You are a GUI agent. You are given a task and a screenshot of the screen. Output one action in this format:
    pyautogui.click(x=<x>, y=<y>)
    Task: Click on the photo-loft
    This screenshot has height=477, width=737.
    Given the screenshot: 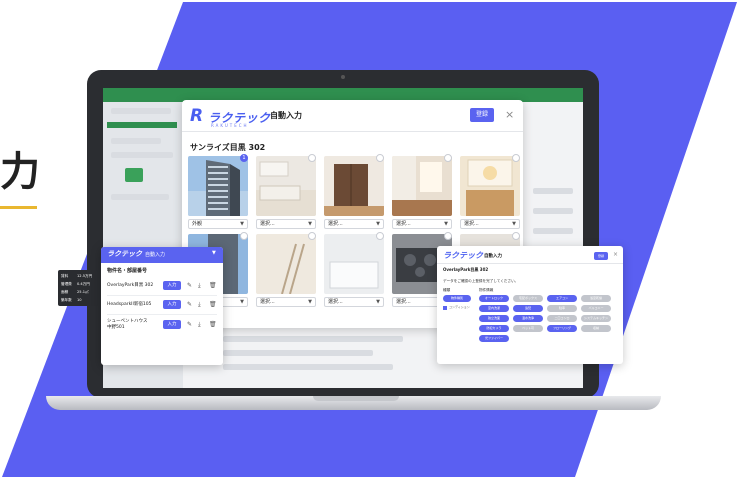 What is the action you would take?
    pyautogui.click(x=286, y=264)
    